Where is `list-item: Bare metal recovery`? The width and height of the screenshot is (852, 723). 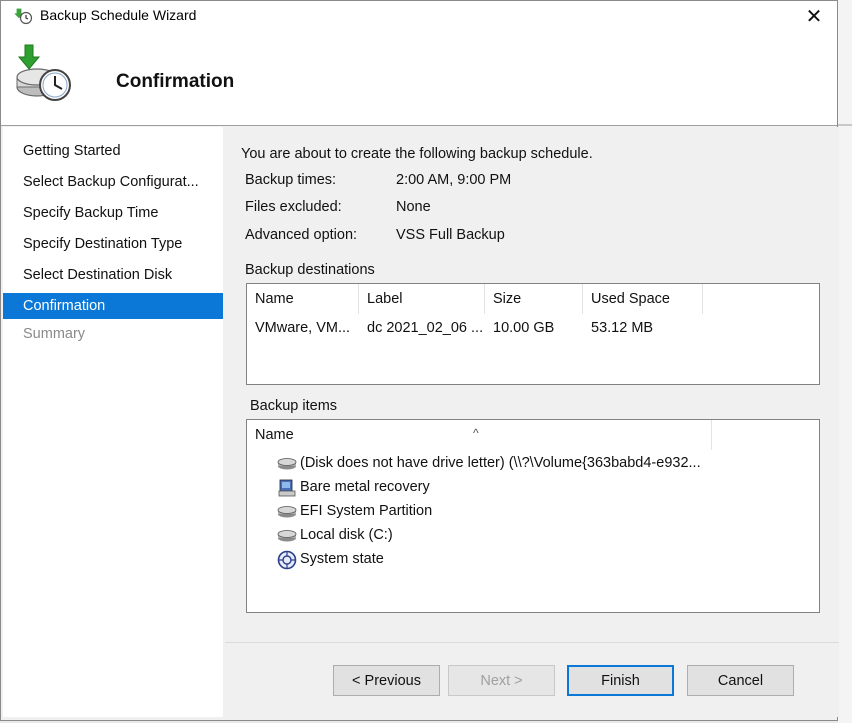 list-item: Bare metal recovery is located at coordinates (353, 487).